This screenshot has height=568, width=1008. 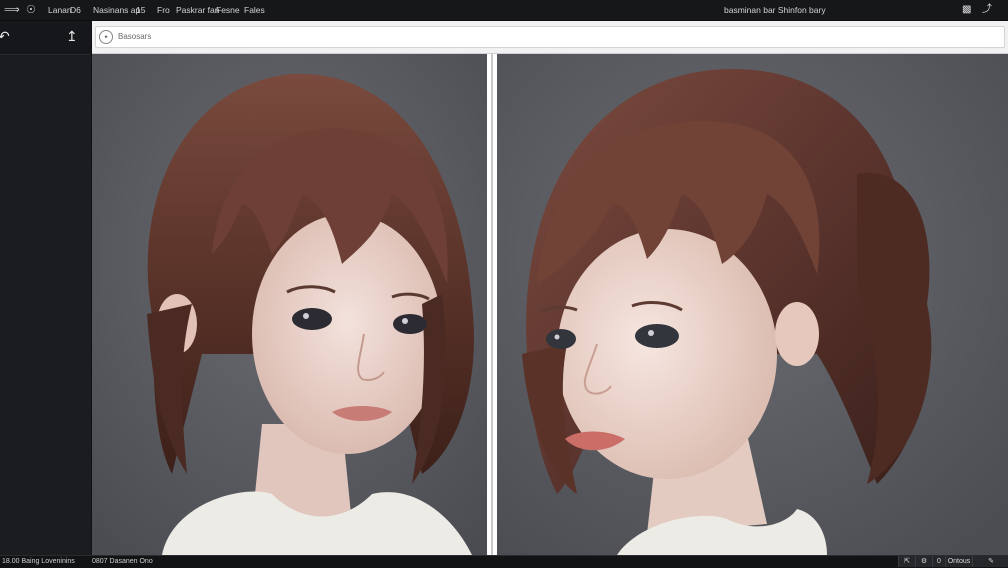 I want to click on sidebar-toolbar: ↶ ↥, so click(x=45, y=38).